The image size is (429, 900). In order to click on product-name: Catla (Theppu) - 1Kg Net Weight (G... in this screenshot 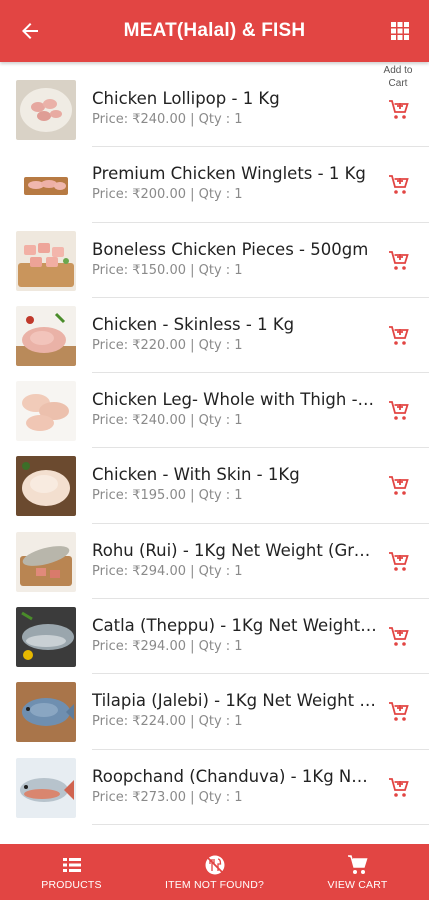, I will do `click(234, 626)`.